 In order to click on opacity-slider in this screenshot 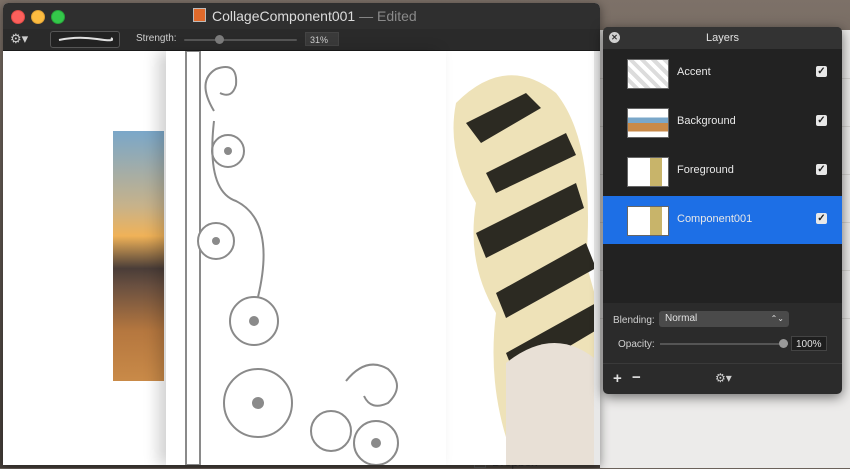, I will do `click(724, 344)`.